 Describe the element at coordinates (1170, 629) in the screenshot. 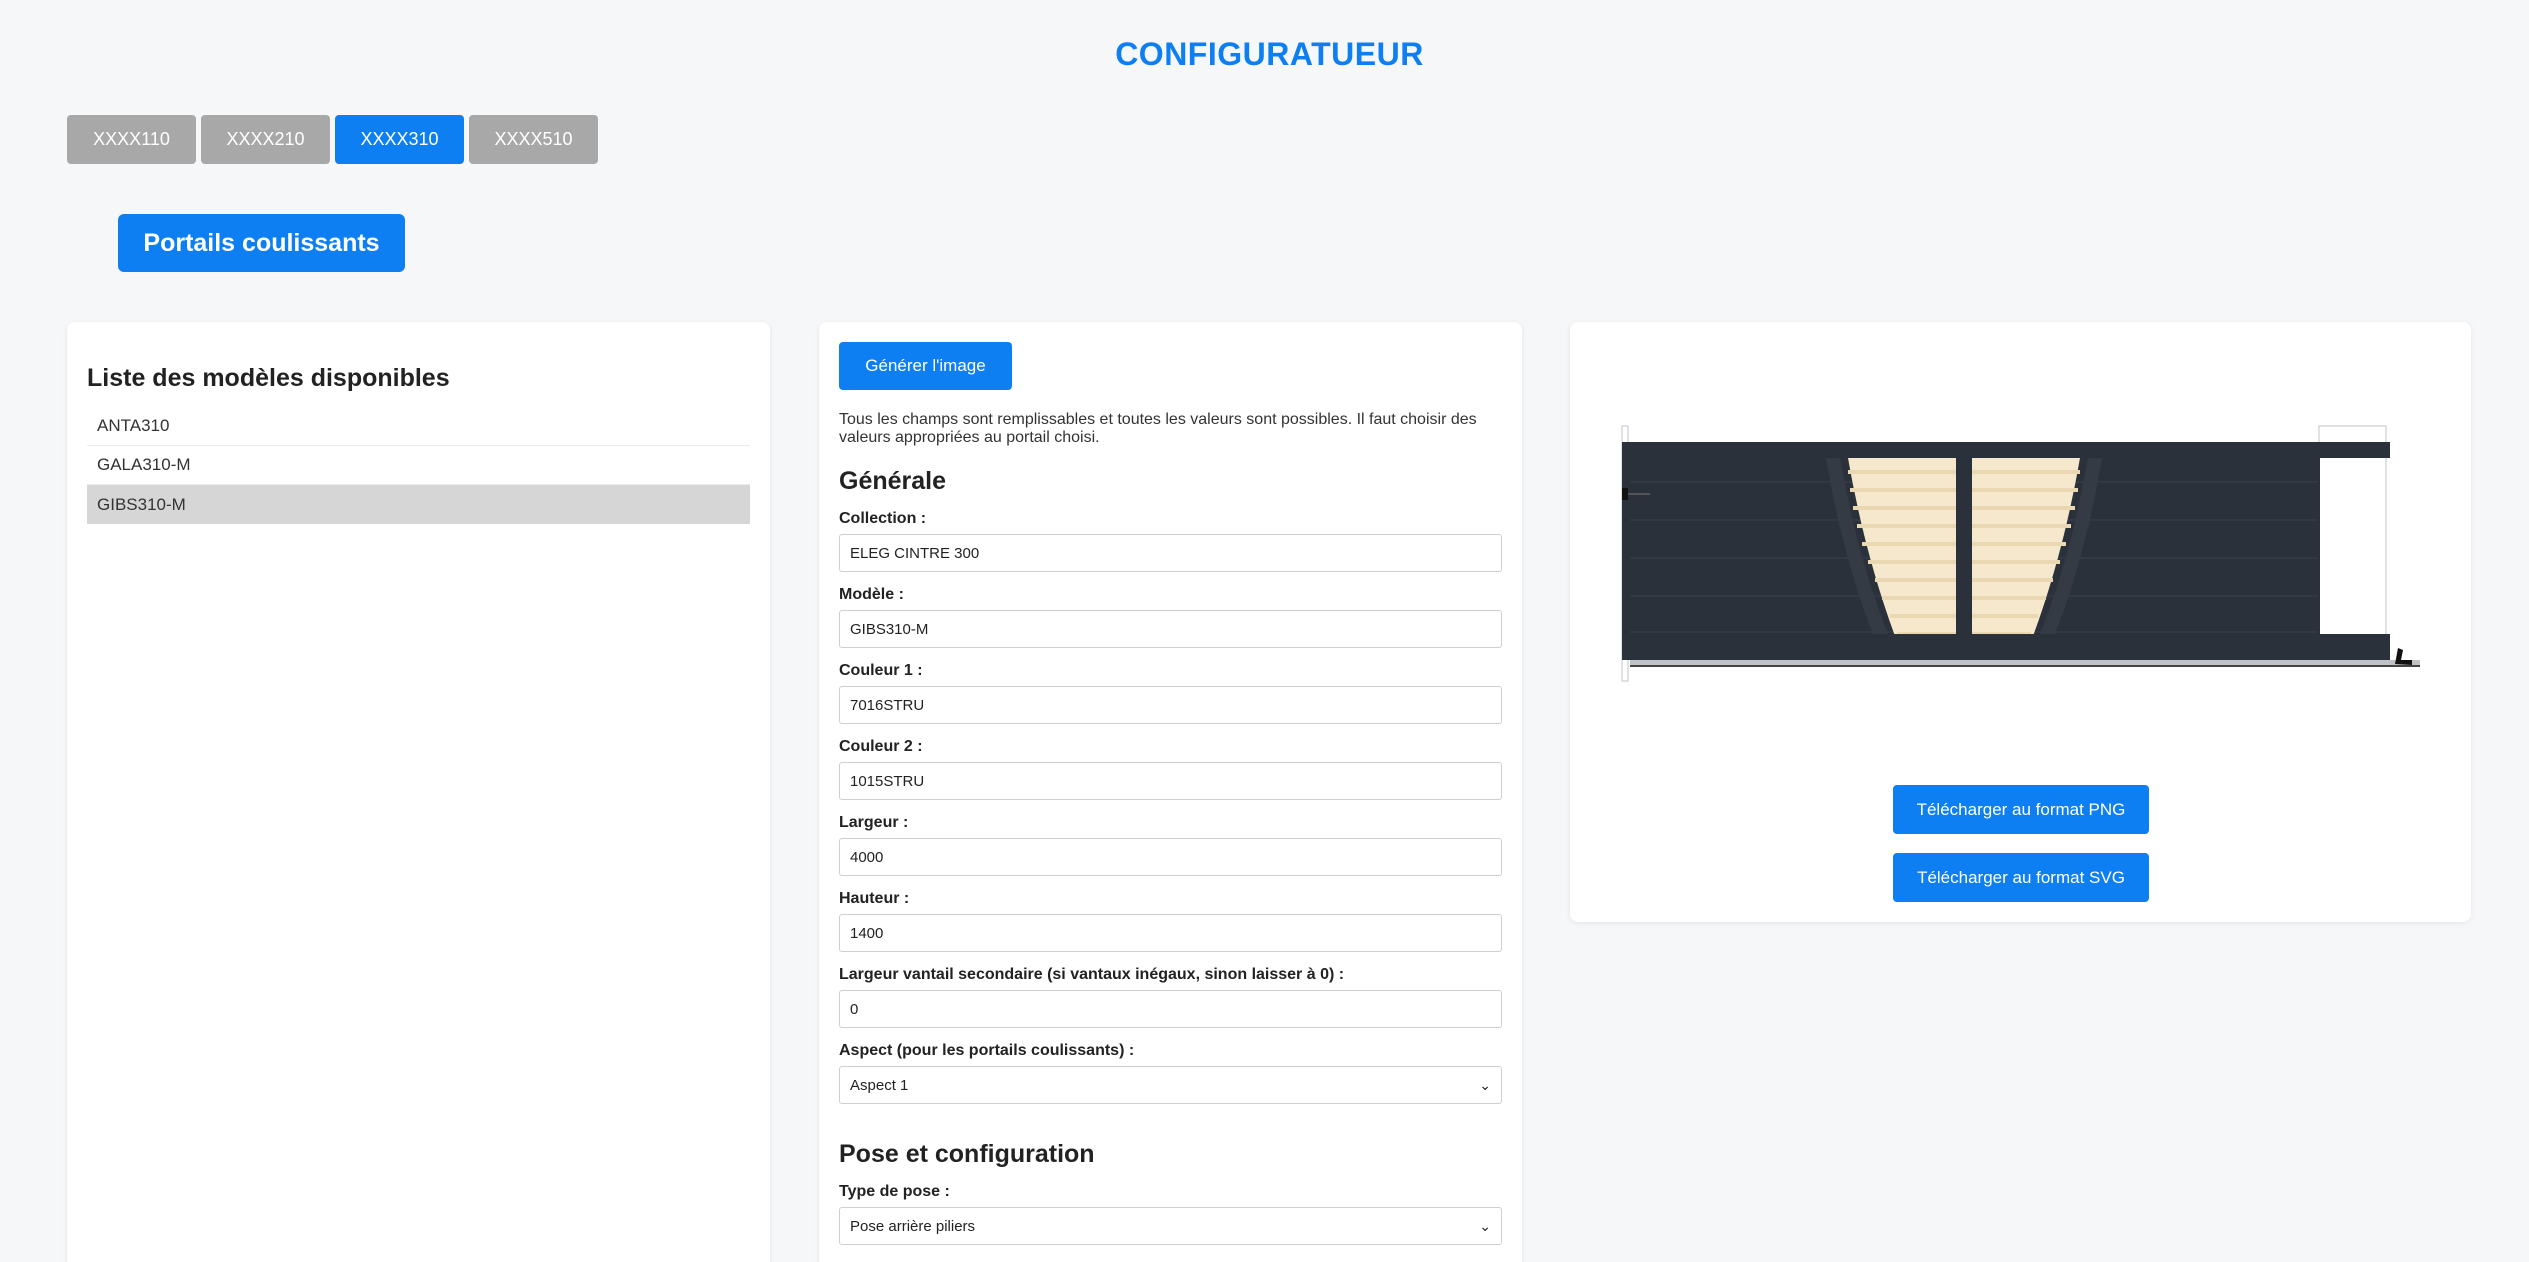

I see `modele-field: GIBS310-M` at that location.